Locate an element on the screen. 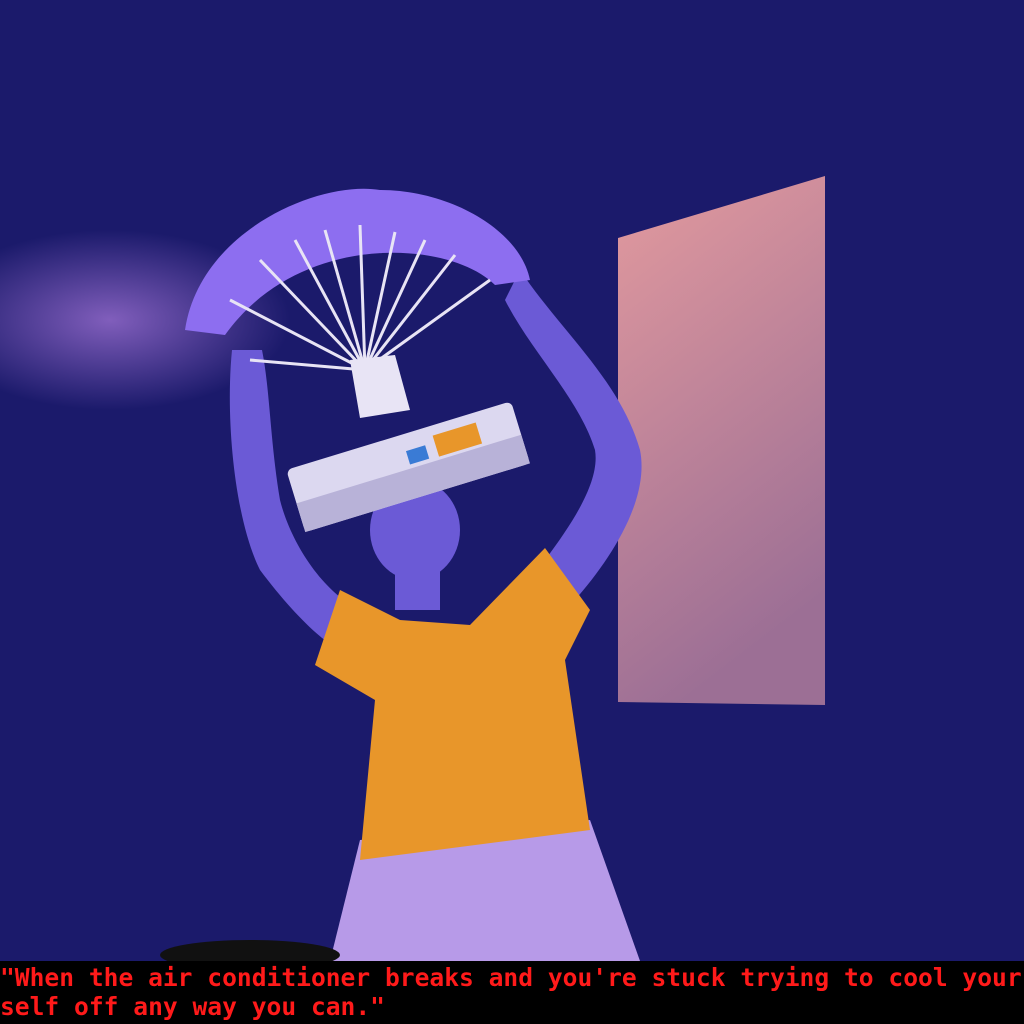 The image size is (1024, 1024). pink-panel is located at coordinates (721, 440).